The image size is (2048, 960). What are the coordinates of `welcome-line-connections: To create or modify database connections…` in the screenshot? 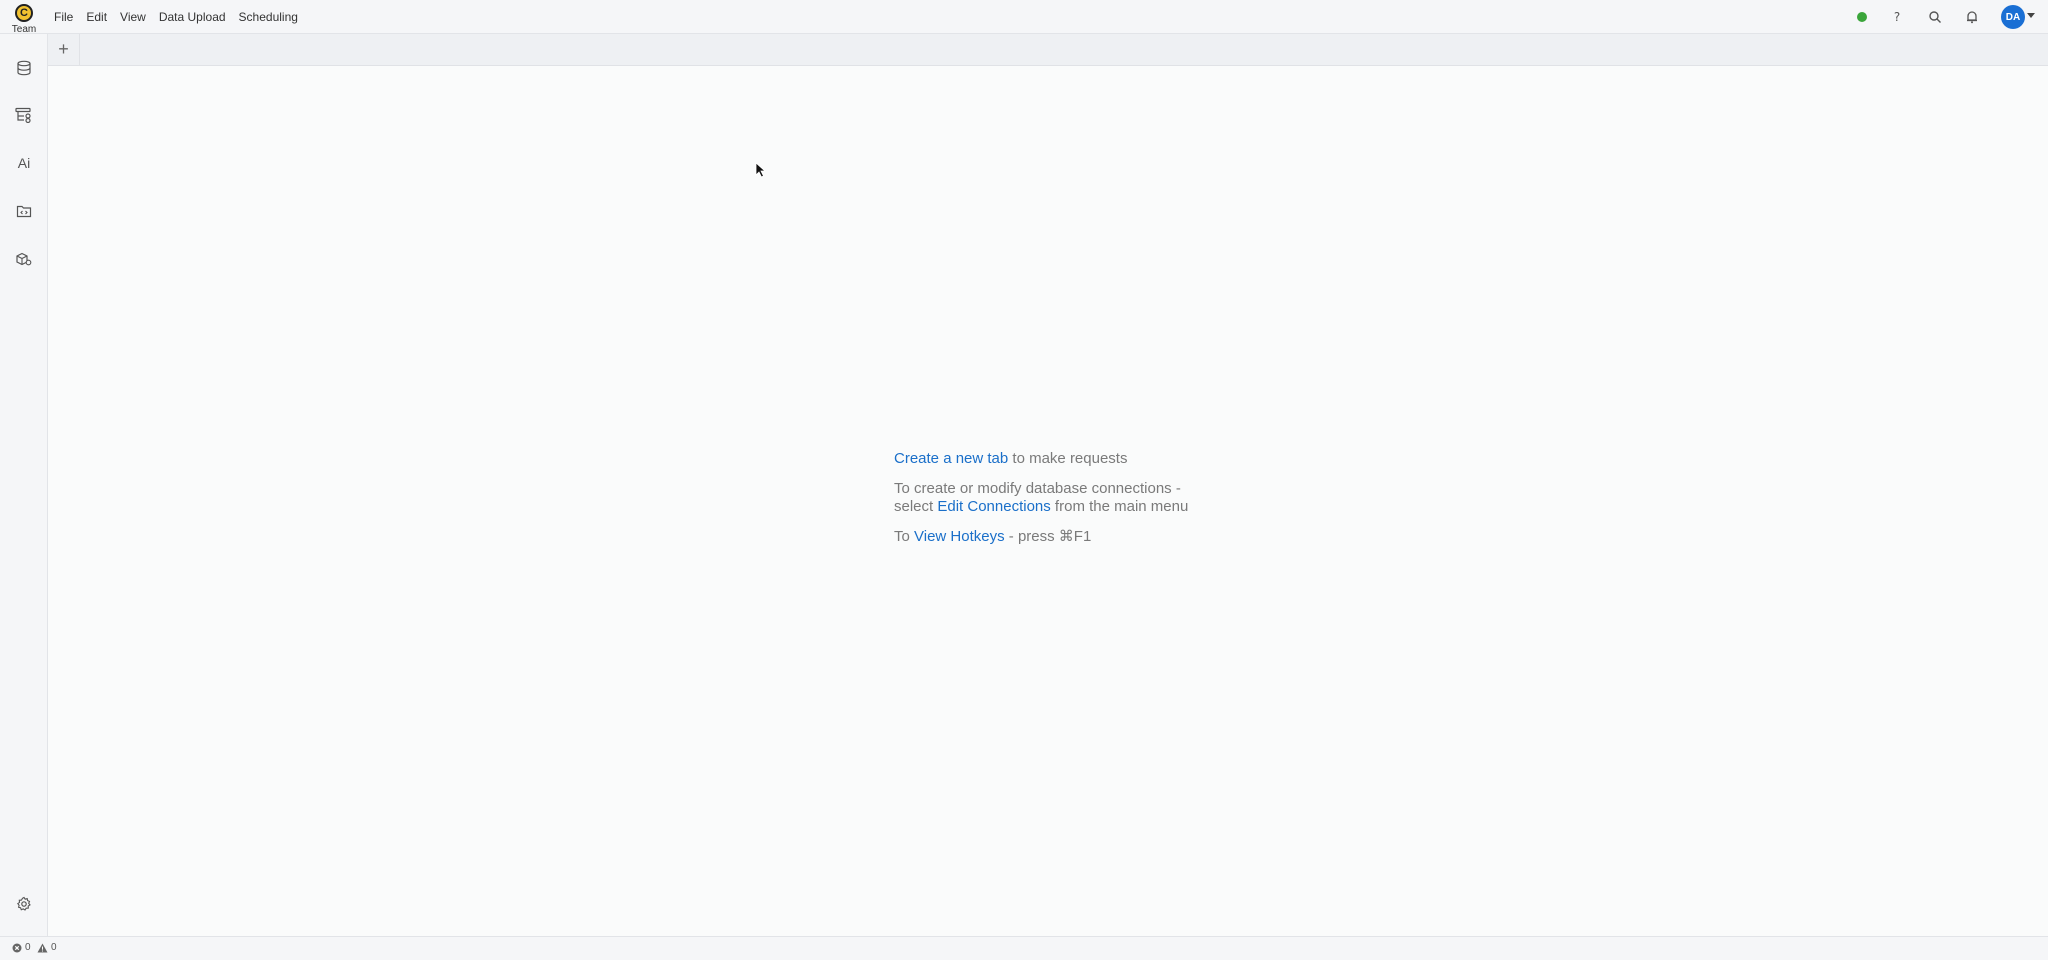 It's located at (1041, 498).